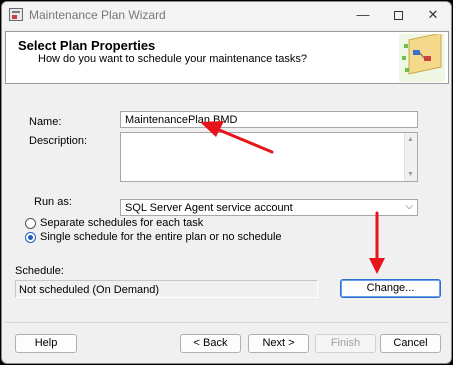 This screenshot has height=365, width=453. What do you see at coordinates (410, 174) in the screenshot?
I see `scroll-down-icon: ▼` at bounding box center [410, 174].